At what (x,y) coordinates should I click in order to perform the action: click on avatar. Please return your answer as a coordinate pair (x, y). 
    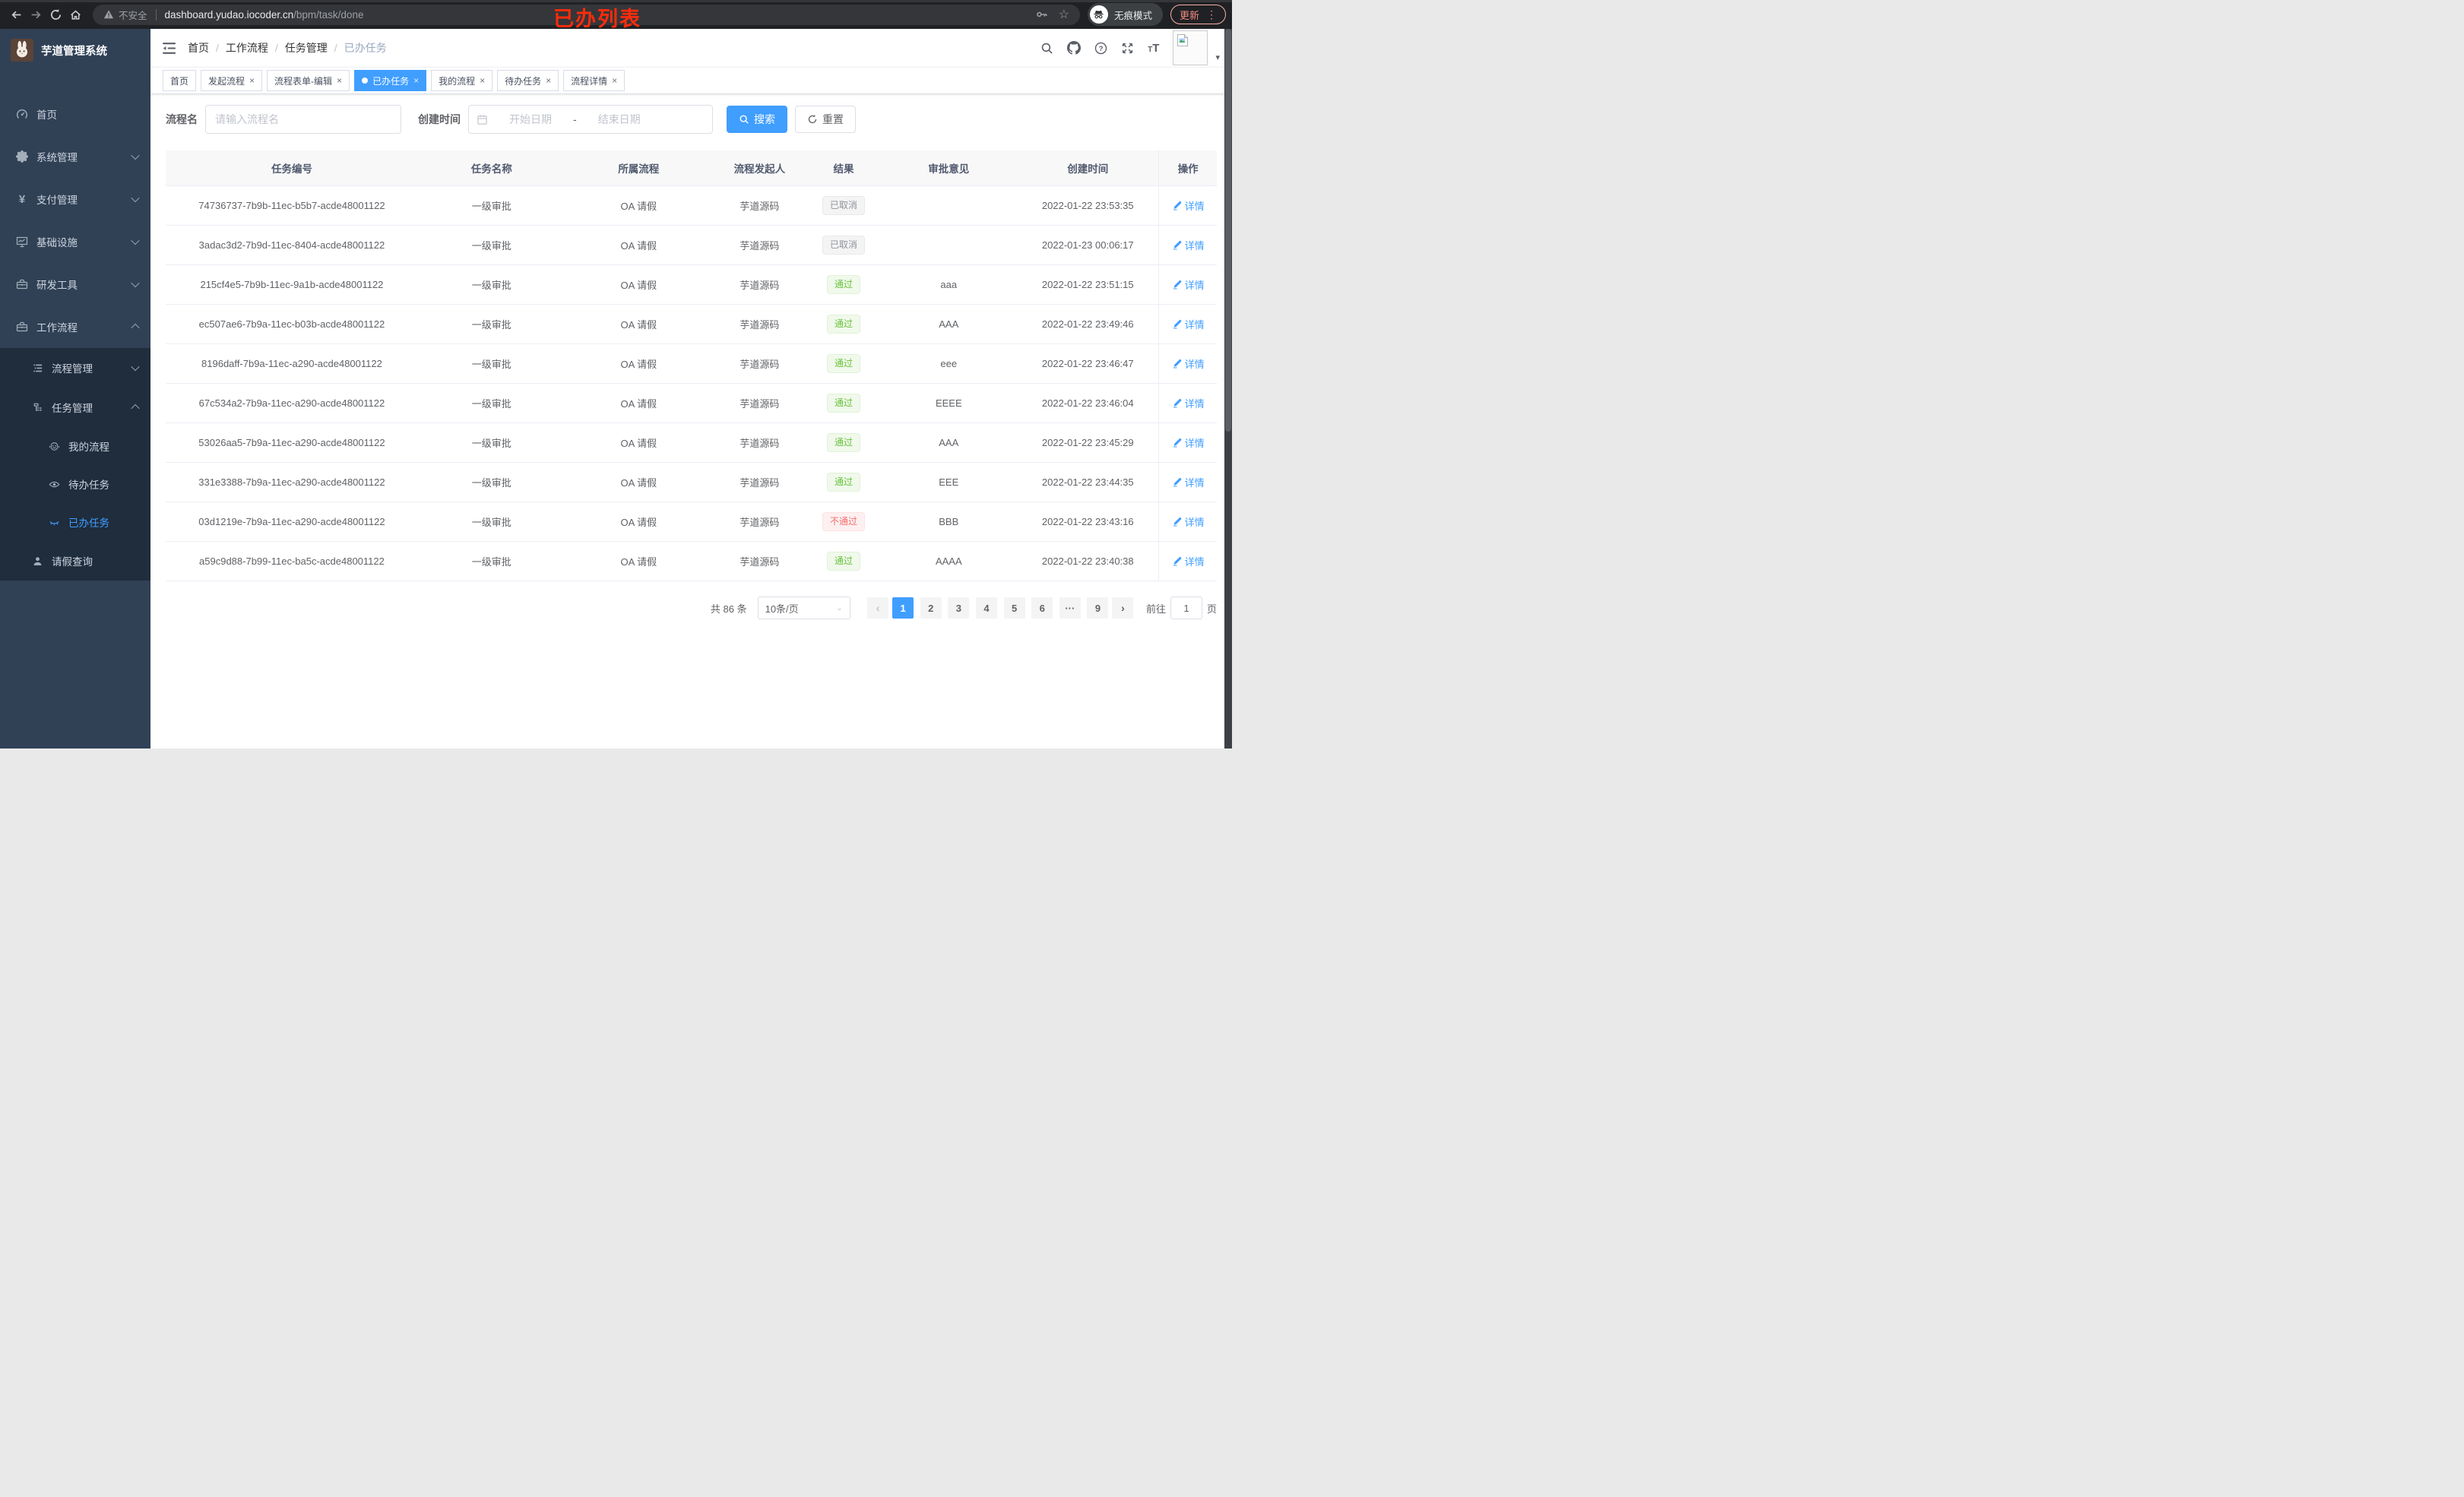
    Looking at the image, I should click on (1190, 47).